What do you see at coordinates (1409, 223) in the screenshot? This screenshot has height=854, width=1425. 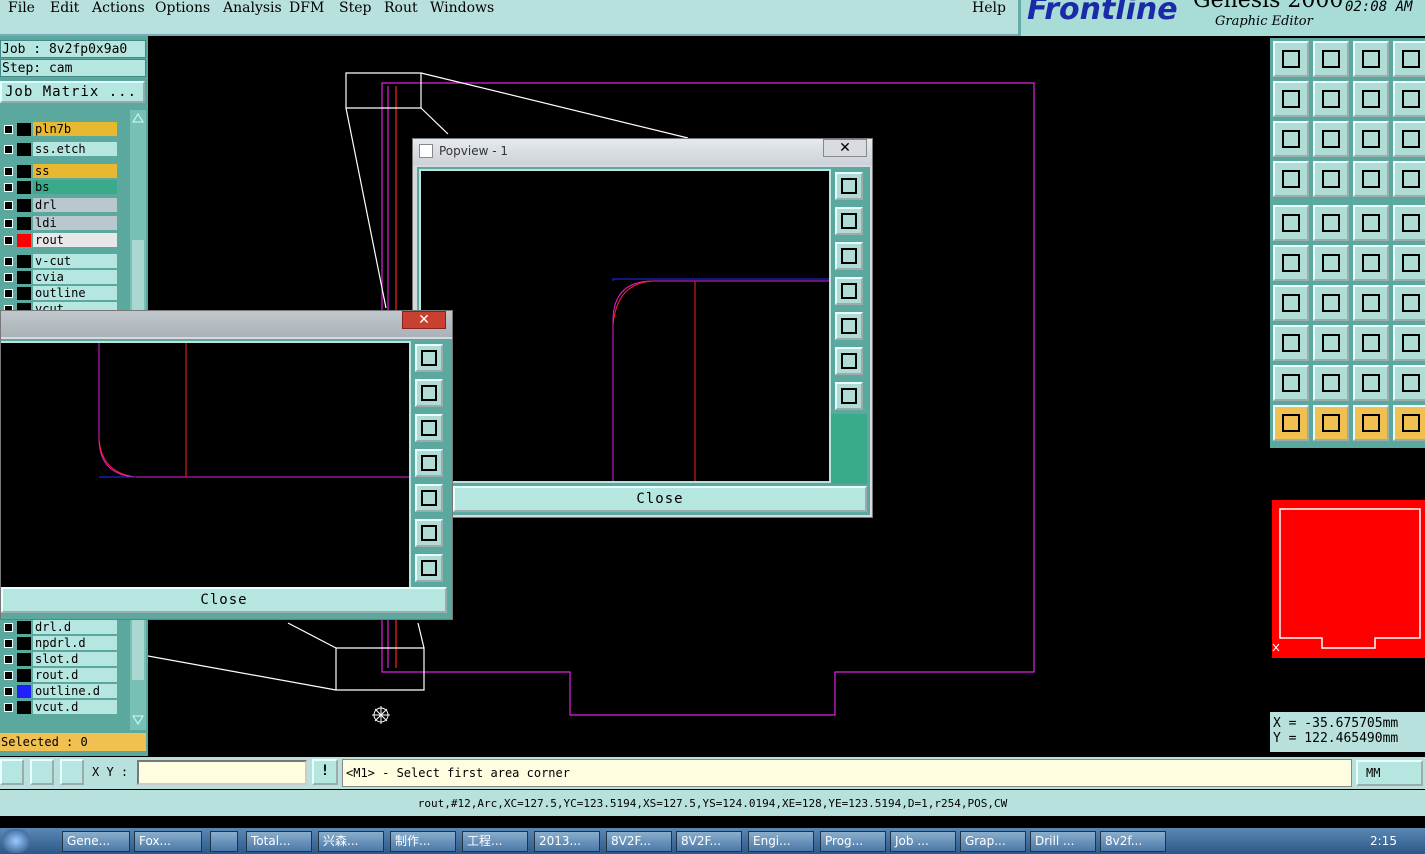 I see `pad-icon` at bounding box center [1409, 223].